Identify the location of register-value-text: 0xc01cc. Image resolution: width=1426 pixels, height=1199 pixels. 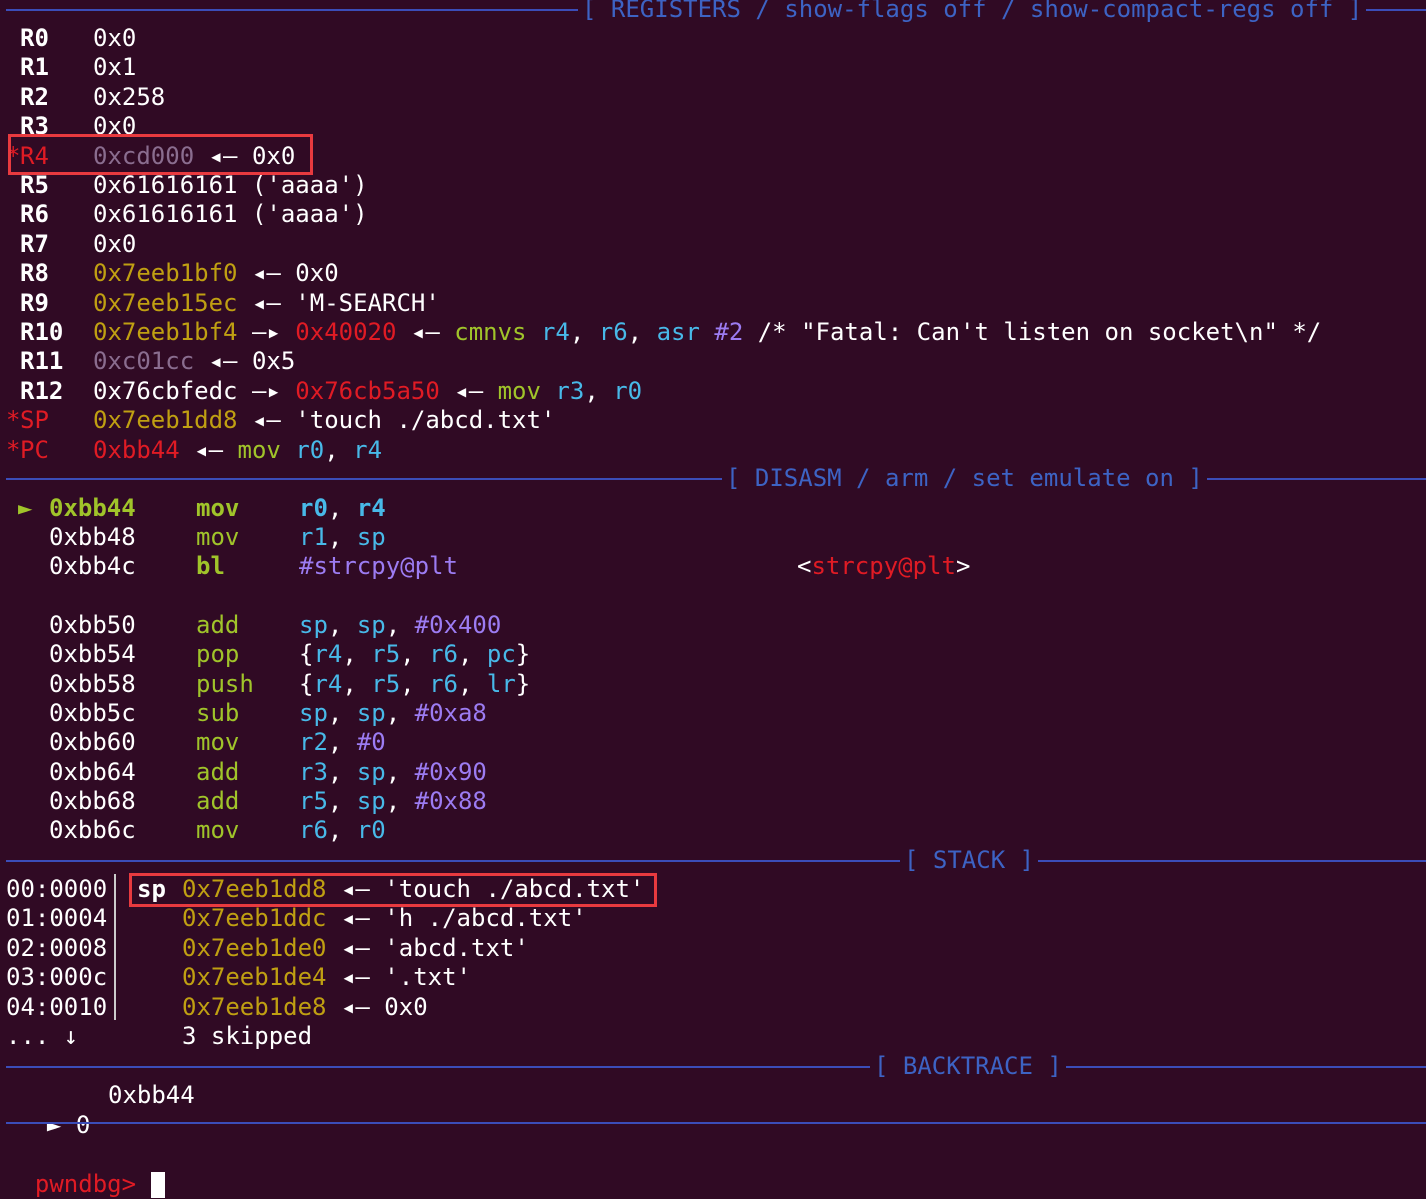
(144, 361).